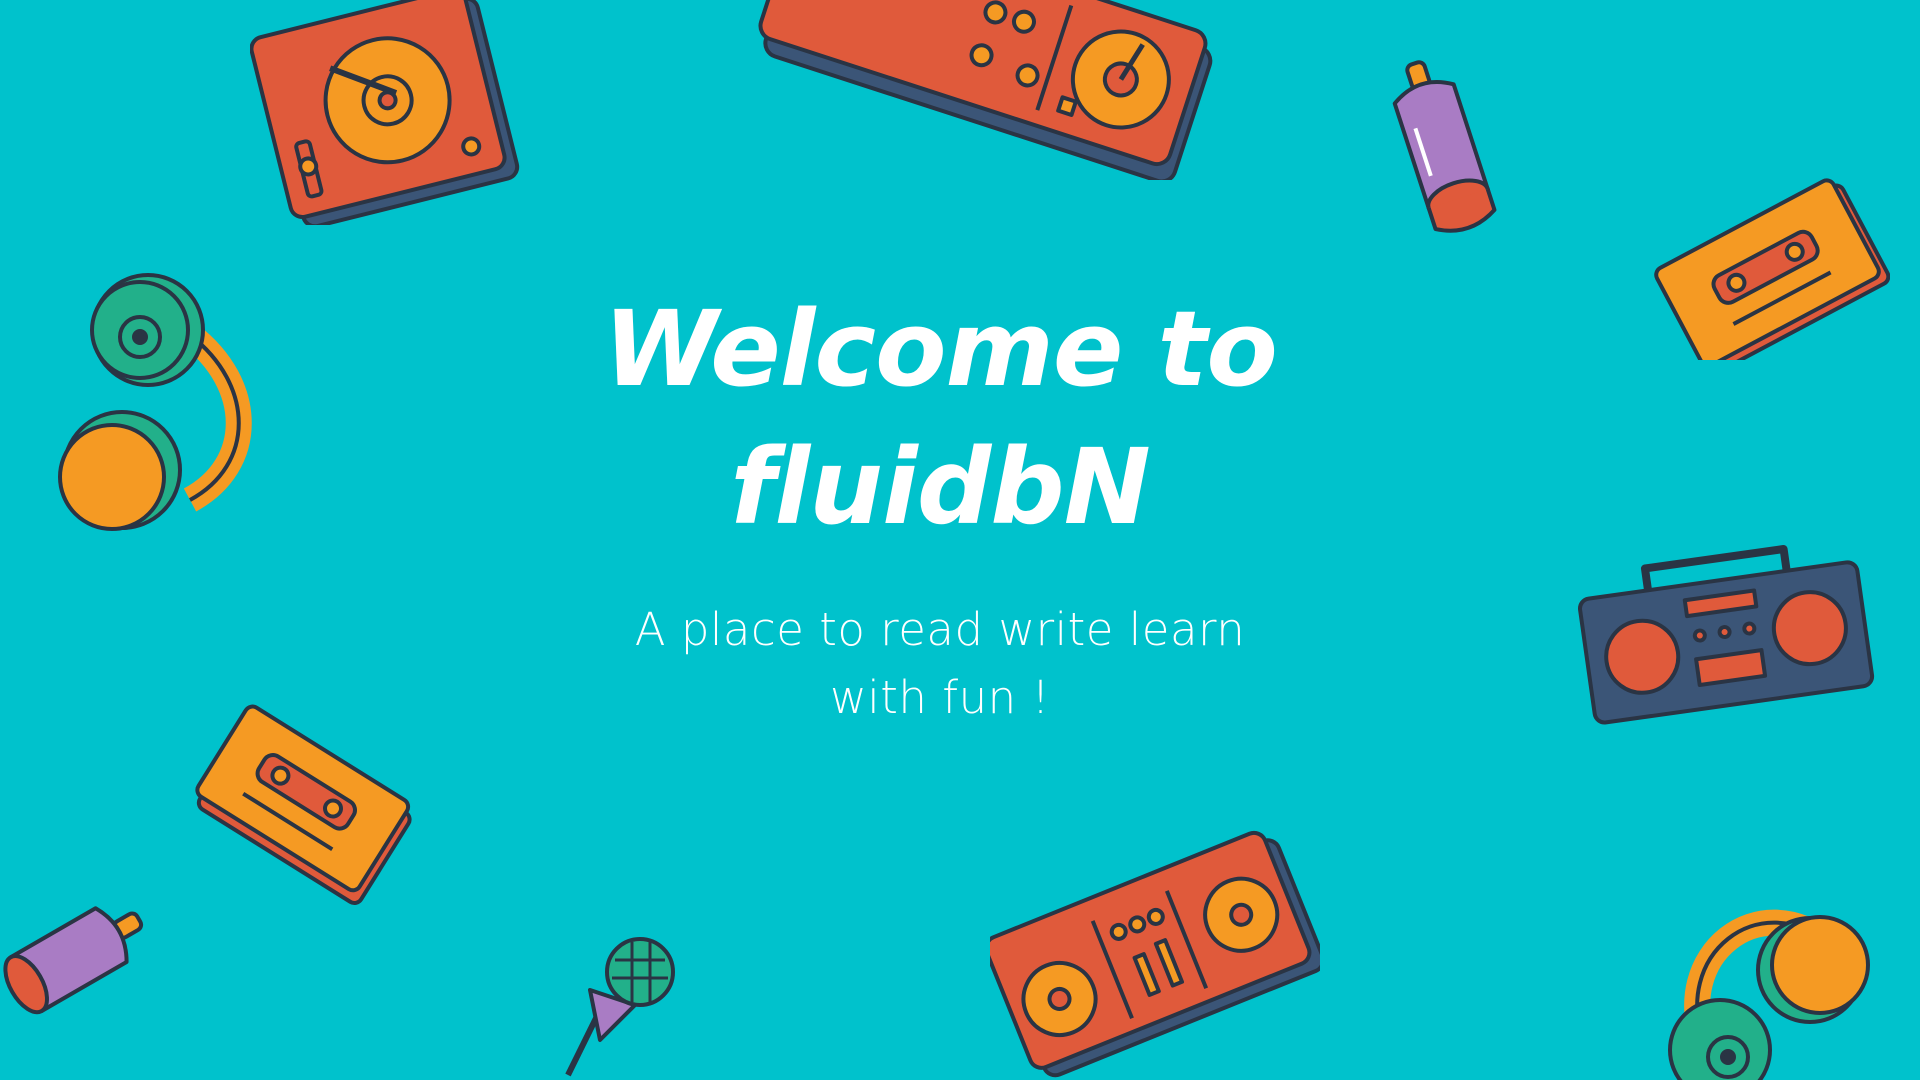 The width and height of the screenshot is (1920, 1080). Describe the element at coordinates (1725, 635) in the screenshot. I see `boombox-icon` at that location.